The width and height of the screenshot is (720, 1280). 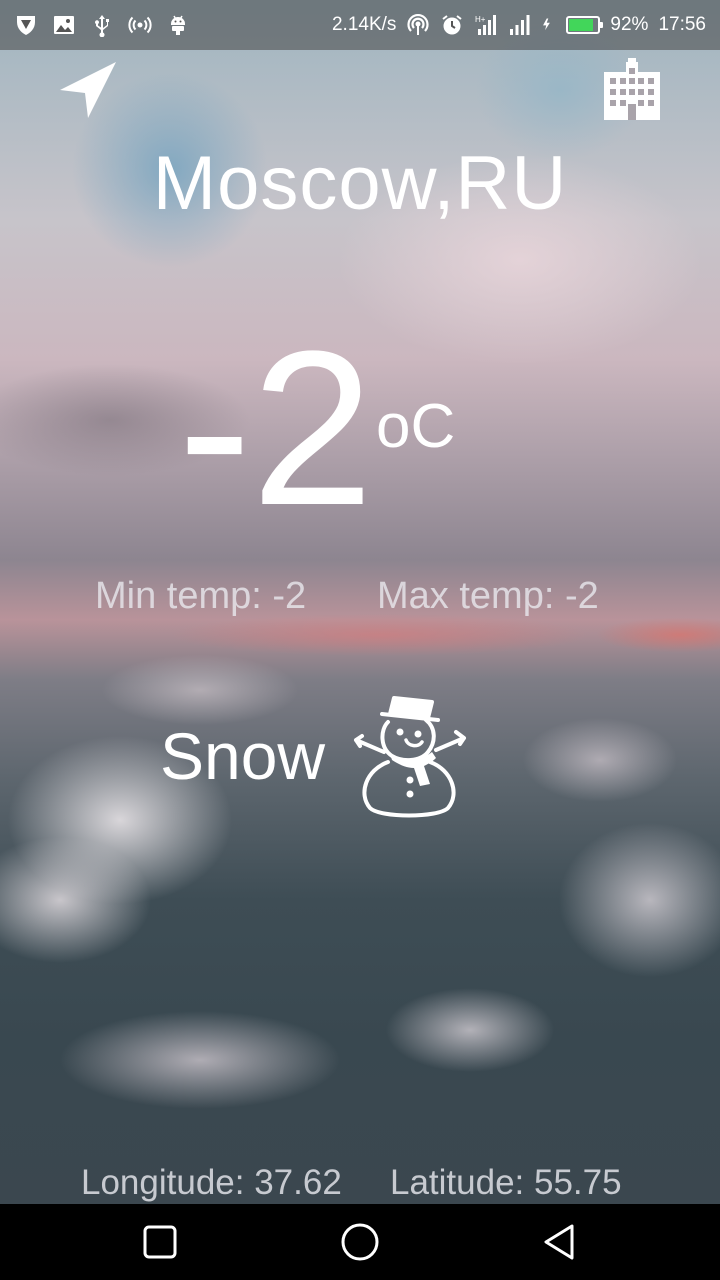 I want to click on recent-apps-square-icon, so click(x=160, y=1242).